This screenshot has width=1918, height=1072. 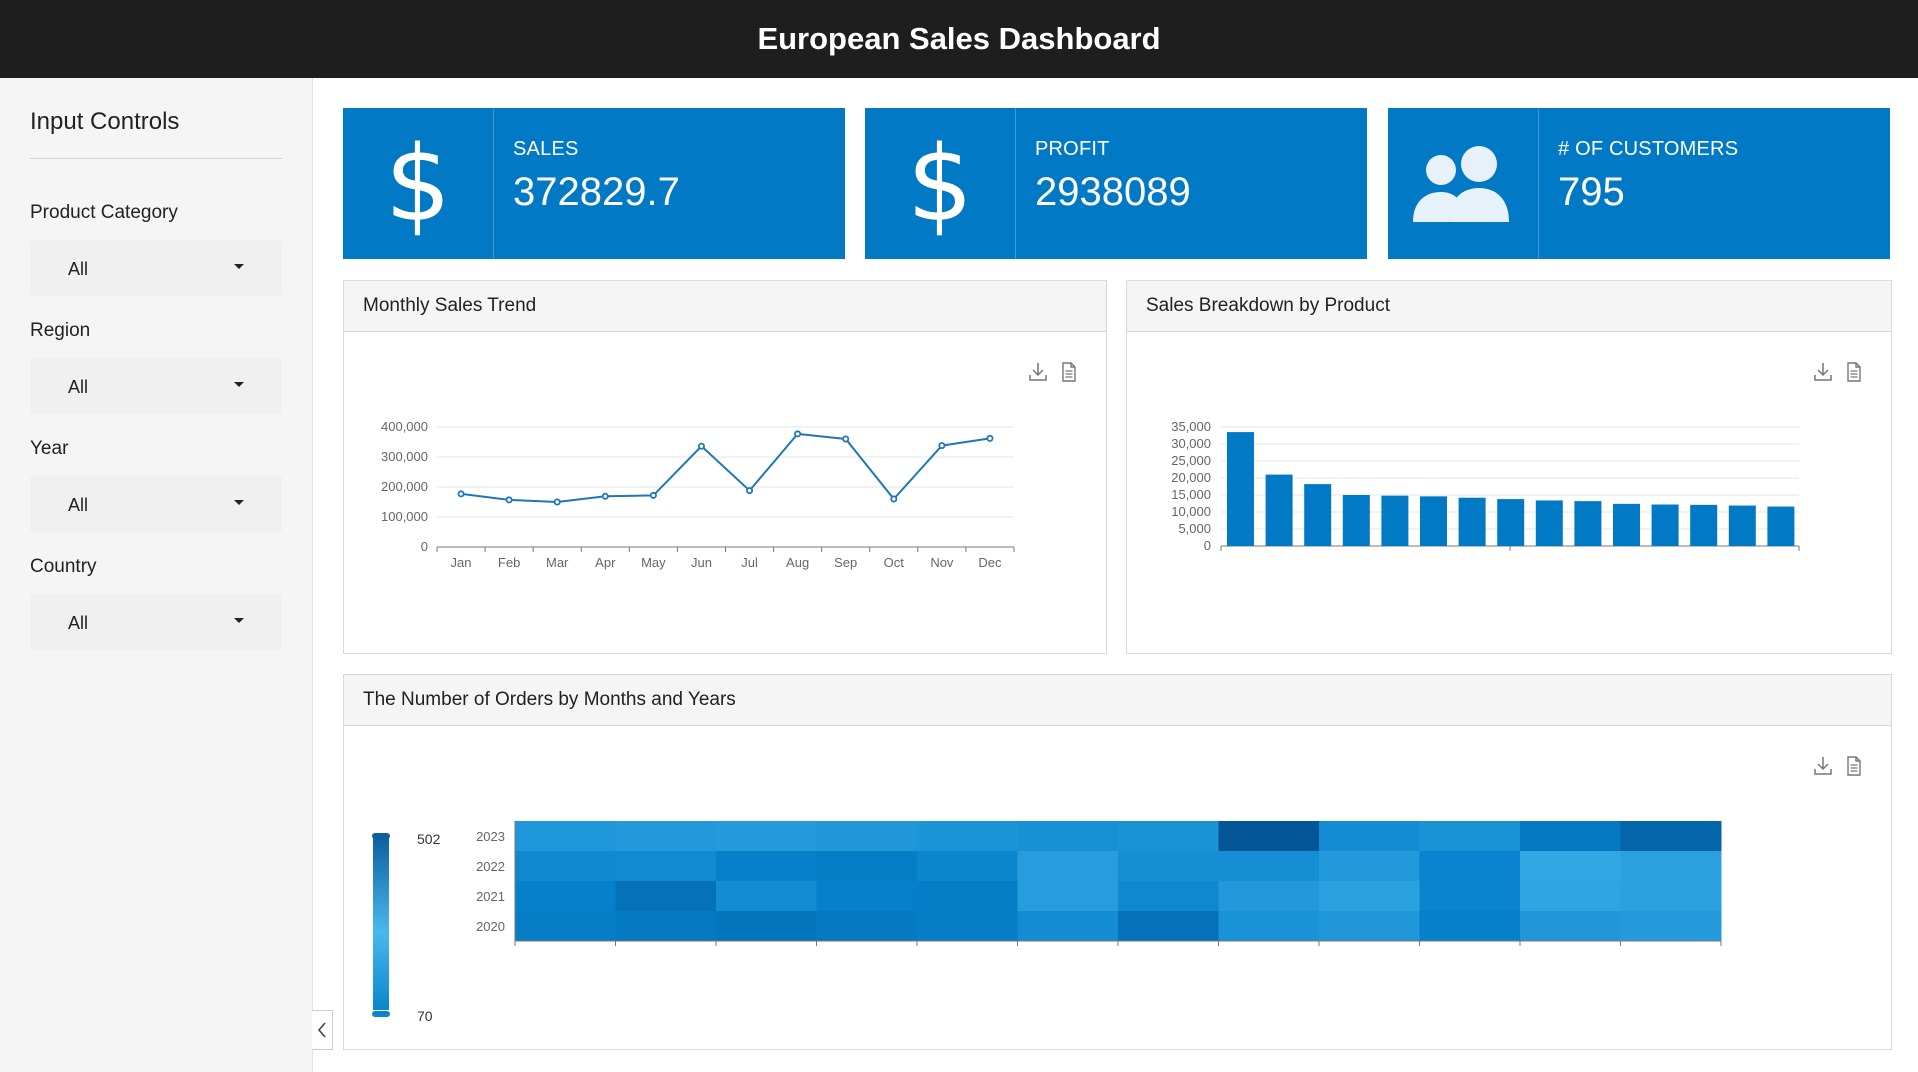 I want to click on x-tick-label: Mar, so click(x=557, y=562).